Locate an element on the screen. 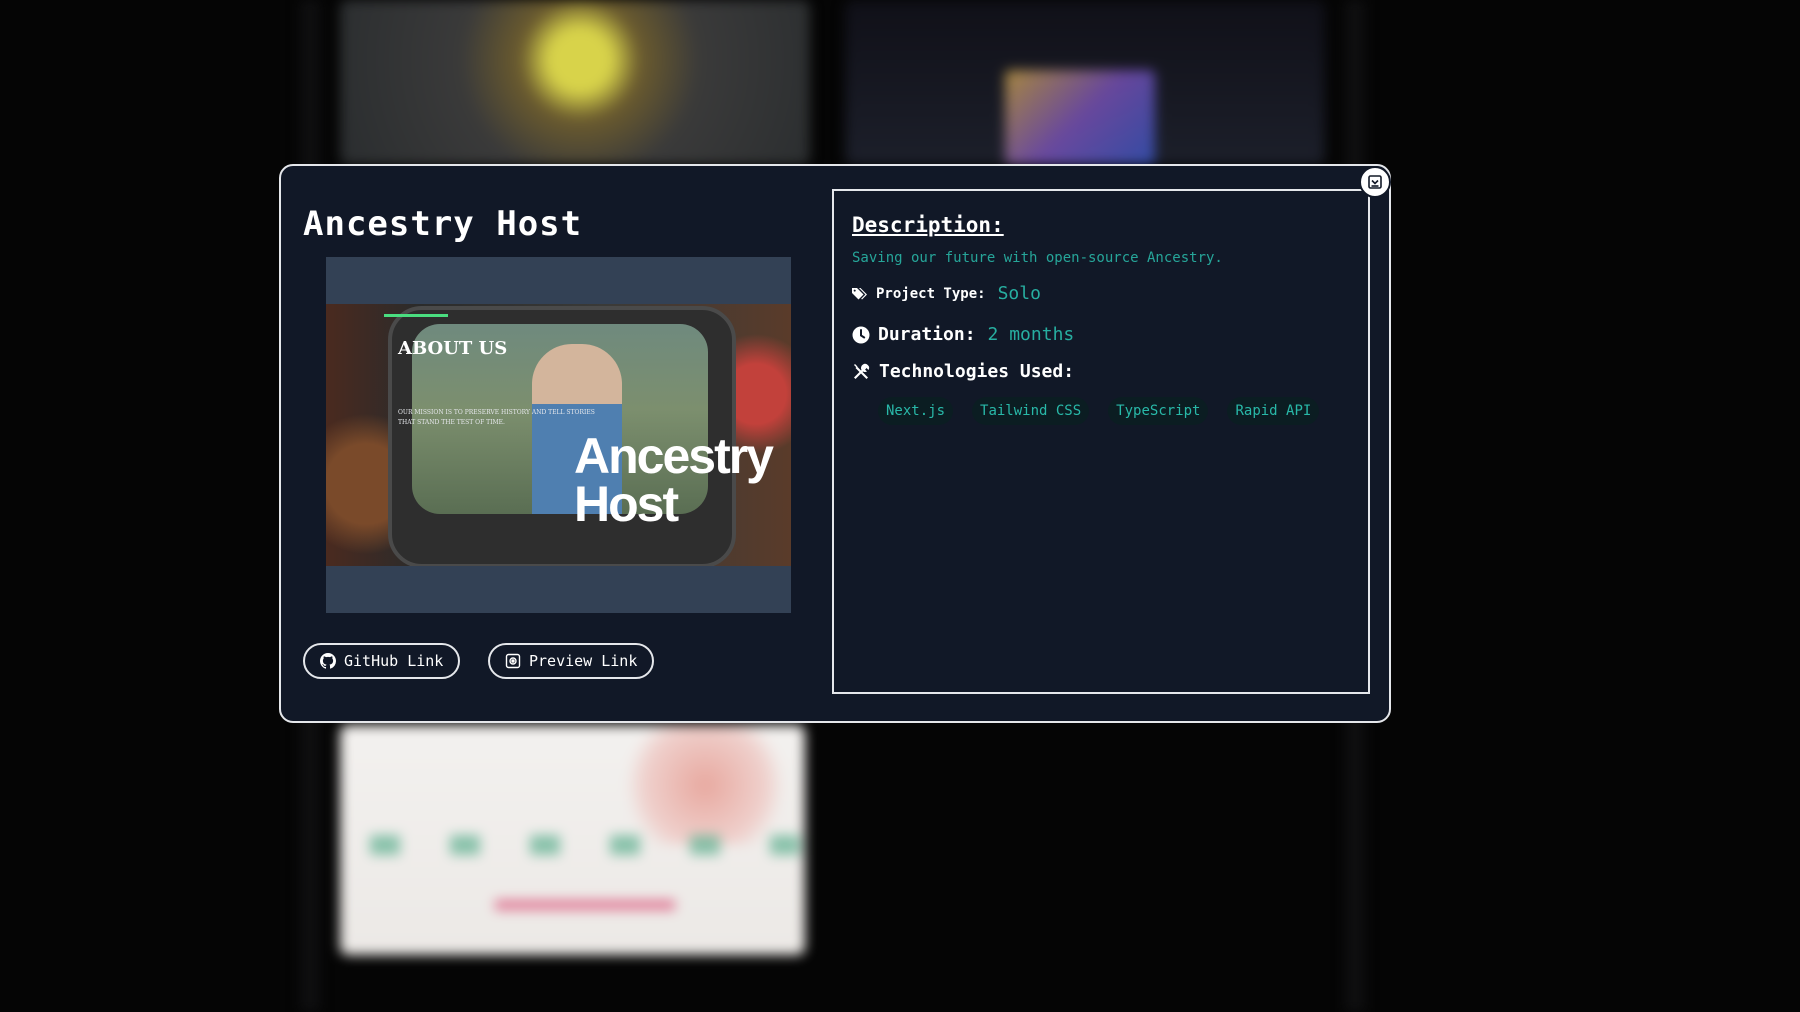  project-type-value: Solo is located at coordinates (1019, 293).